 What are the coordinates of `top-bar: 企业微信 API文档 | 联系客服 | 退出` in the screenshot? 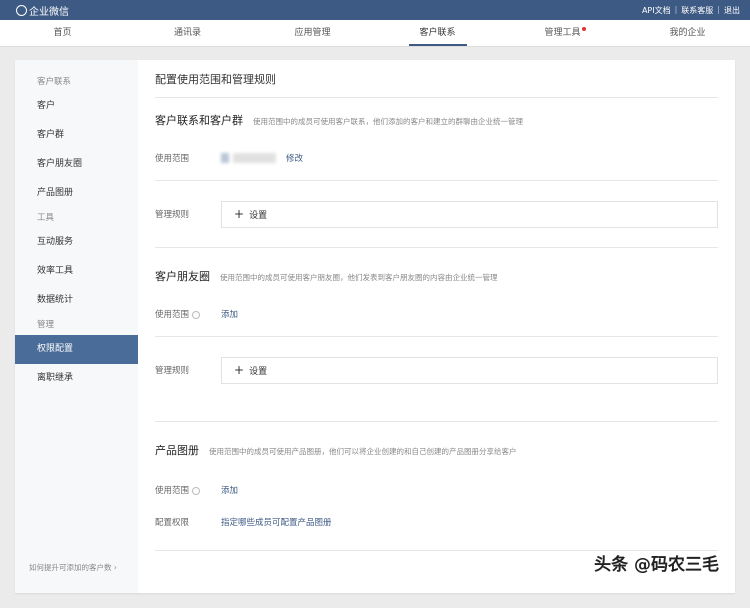 It's located at (375, 10).